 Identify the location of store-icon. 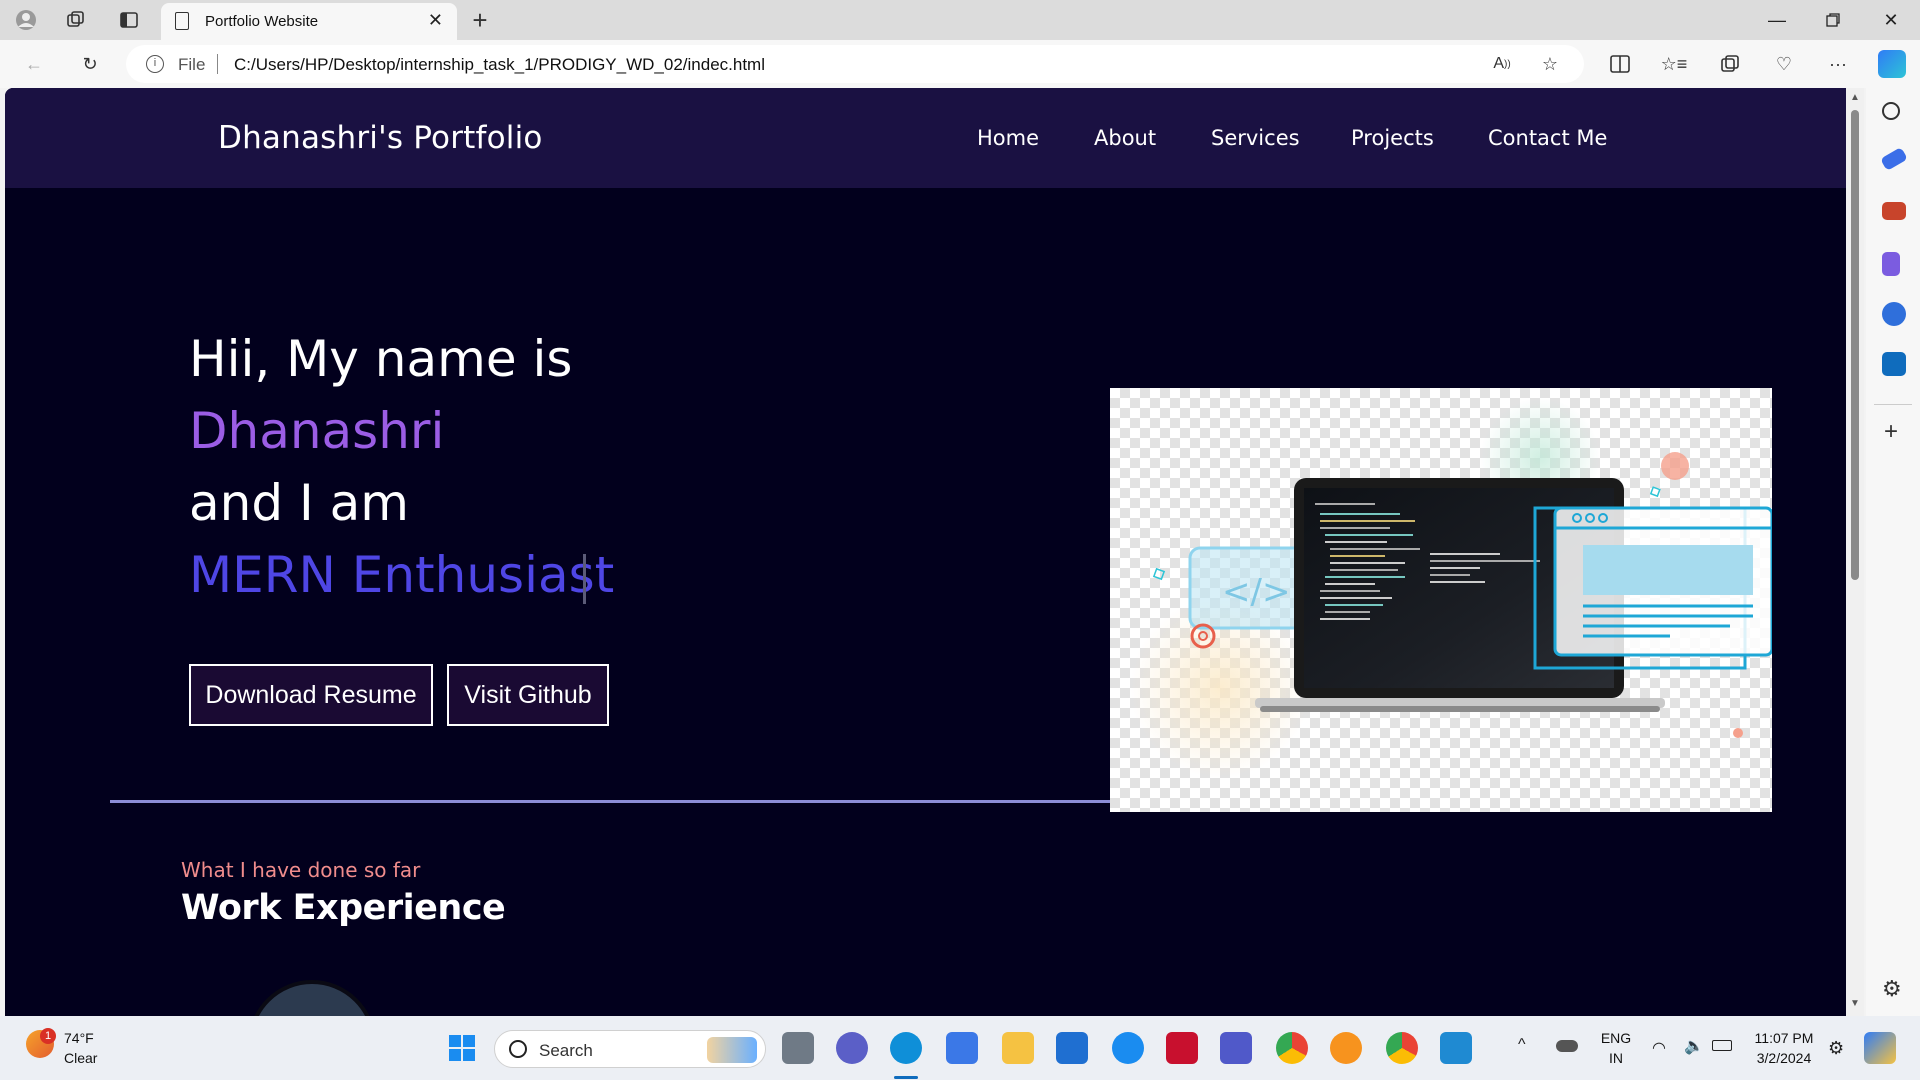
(962, 1048).